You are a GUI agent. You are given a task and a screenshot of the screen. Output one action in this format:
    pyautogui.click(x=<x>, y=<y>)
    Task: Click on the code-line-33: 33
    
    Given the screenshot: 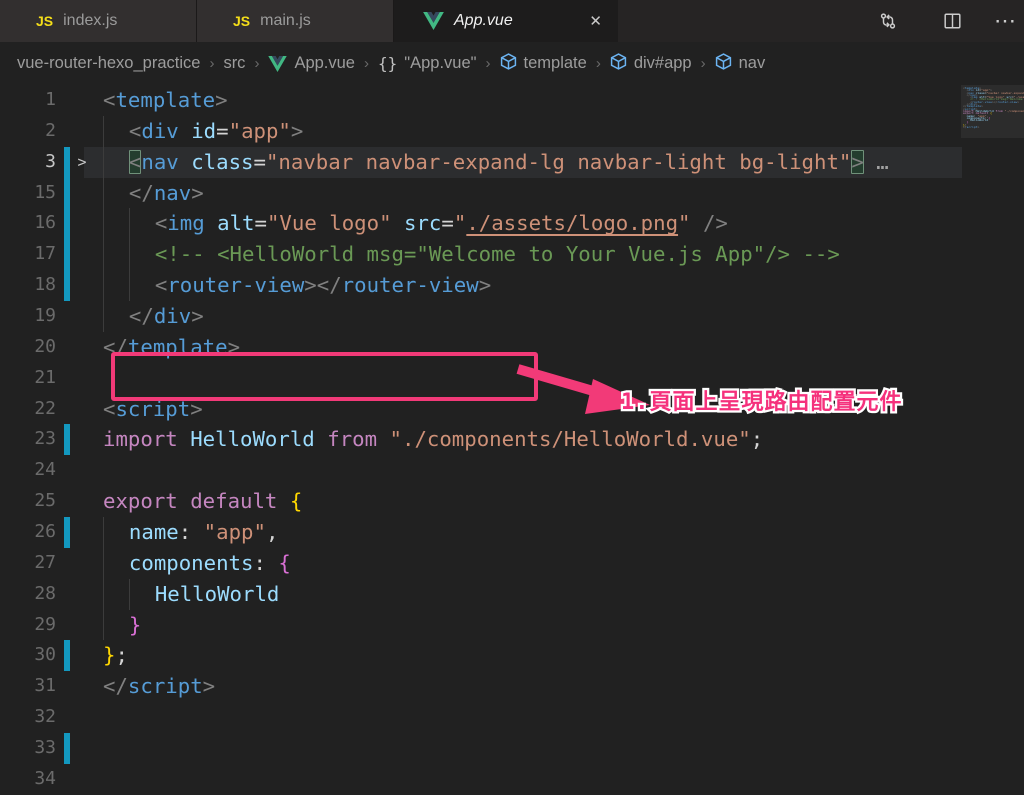 What is the action you would take?
    pyautogui.click(x=512, y=748)
    